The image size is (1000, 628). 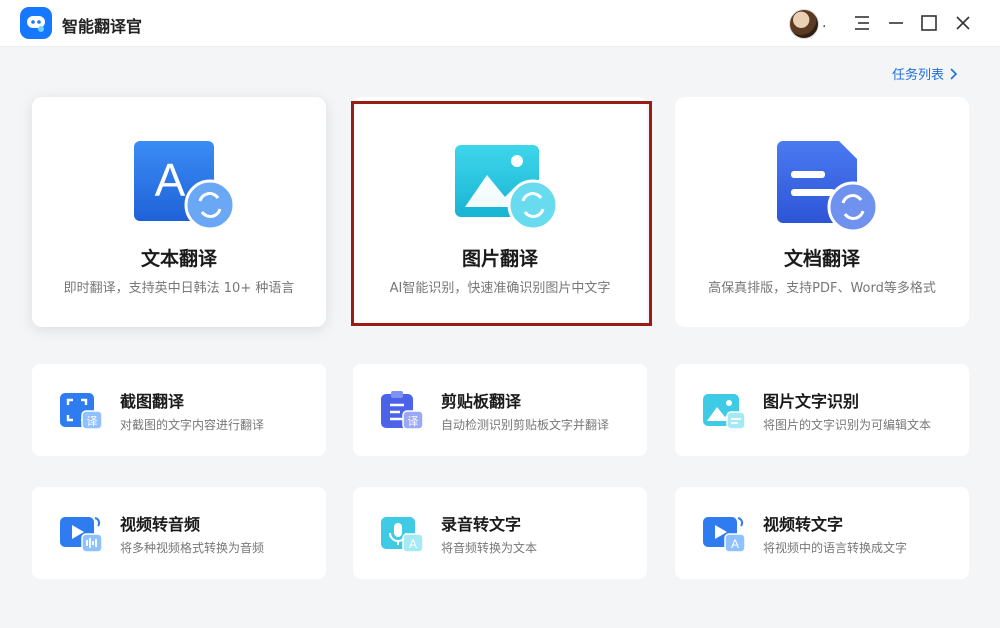 What do you see at coordinates (82, 411) in the screenshot?
I see `screenshot-translate-icon: 译` at bounding box center [82, 411].